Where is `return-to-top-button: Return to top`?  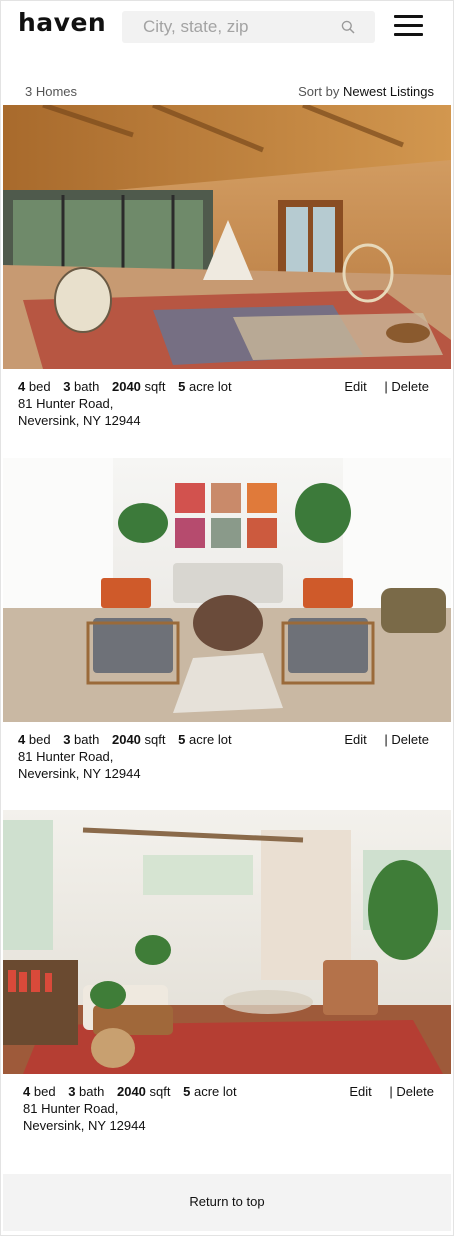
return-to-top-button: Return to top is located at coordinates (227, 1201).